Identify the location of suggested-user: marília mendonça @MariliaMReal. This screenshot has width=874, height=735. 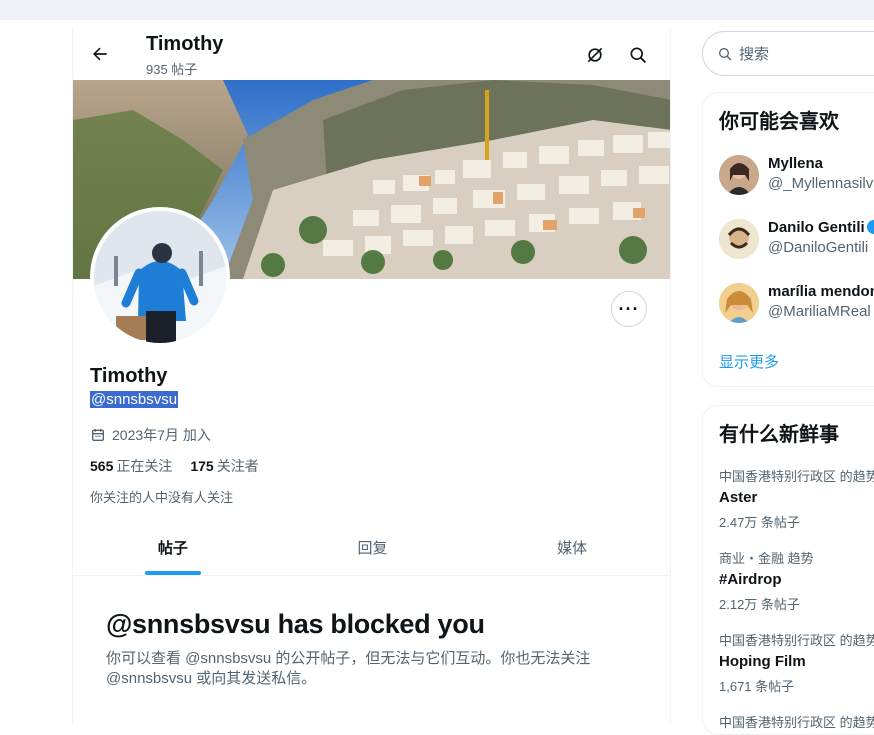
(796, 308).